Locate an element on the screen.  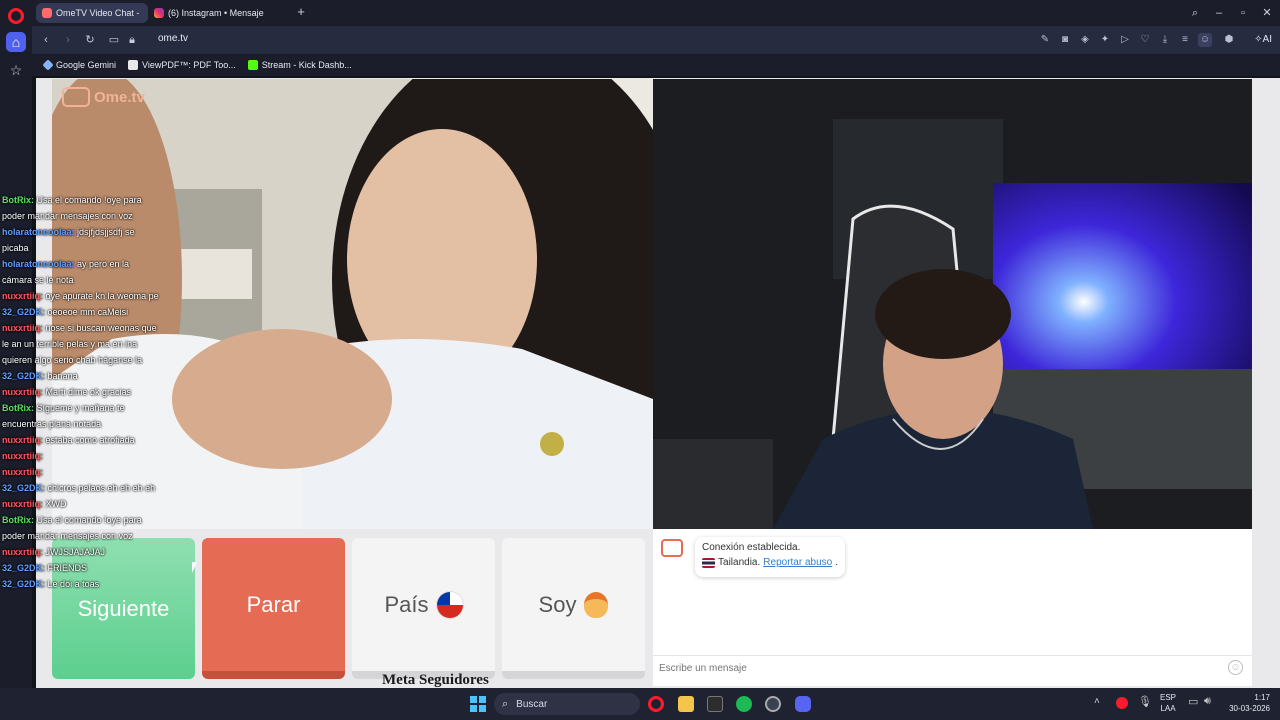
minimize-icon: – is located at coordinates (1219, 13).